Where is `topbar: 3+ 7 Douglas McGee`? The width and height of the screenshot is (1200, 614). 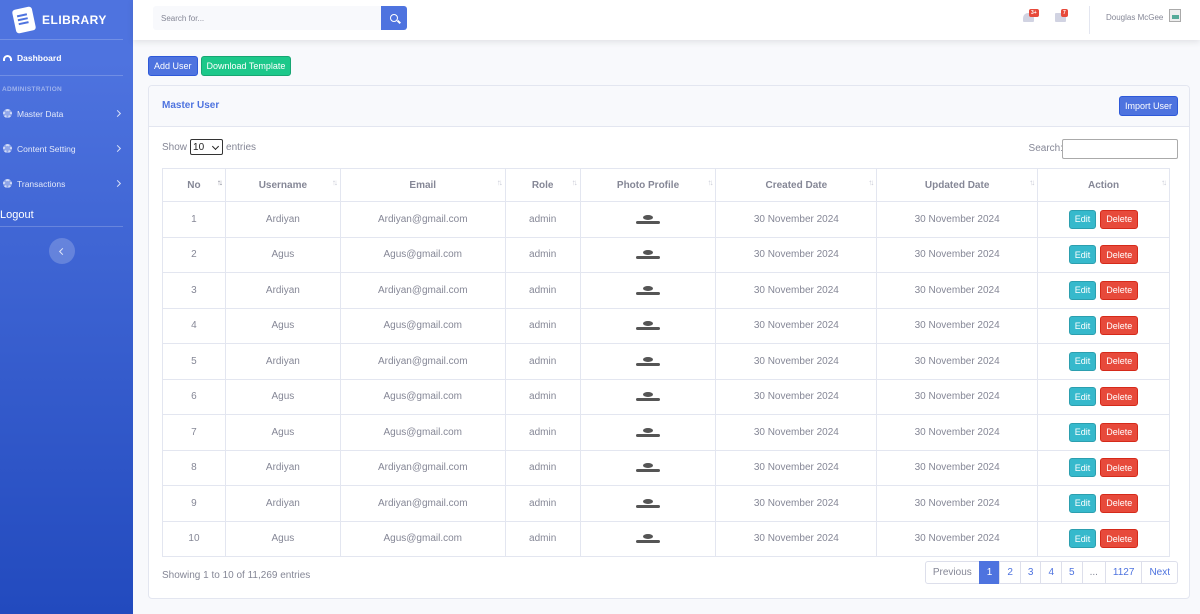
topbar: 3+ 7 Douglas McGee is located at coordinates (666, 20).